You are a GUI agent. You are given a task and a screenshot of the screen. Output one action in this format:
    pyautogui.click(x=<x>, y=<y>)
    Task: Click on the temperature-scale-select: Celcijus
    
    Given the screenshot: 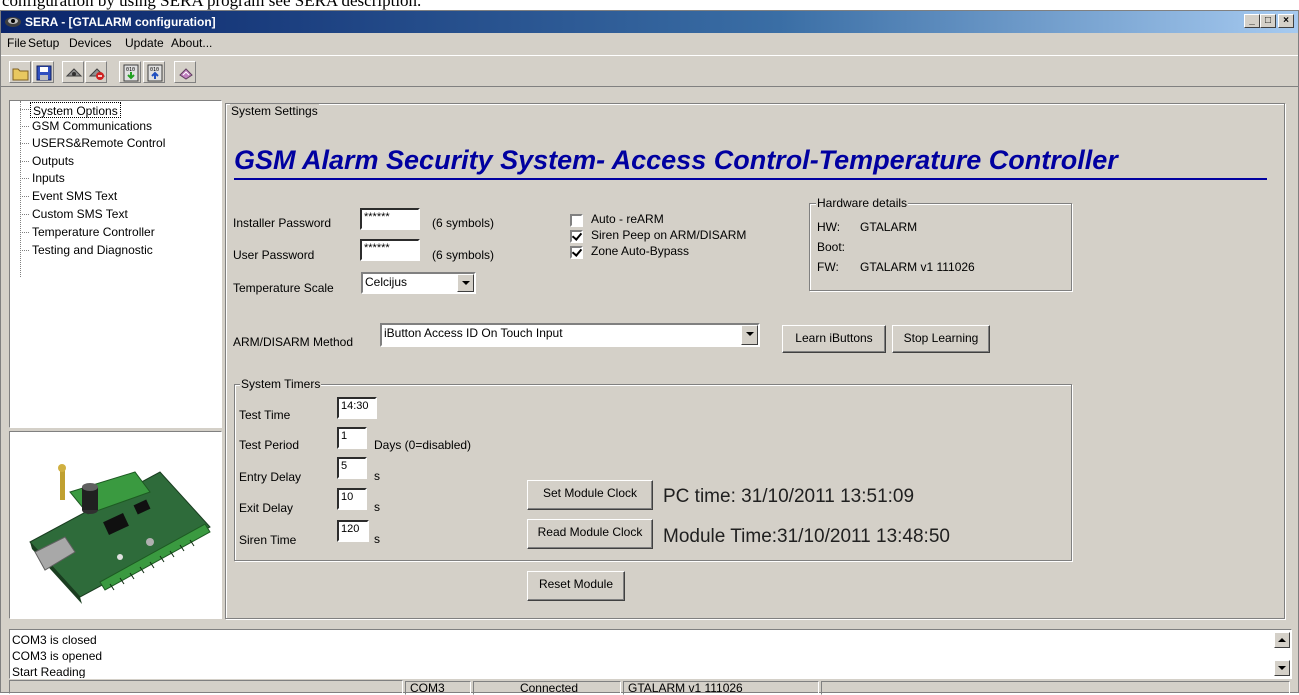 What is the action you would take?
    pyautogui.click(x=418, y=283)
    